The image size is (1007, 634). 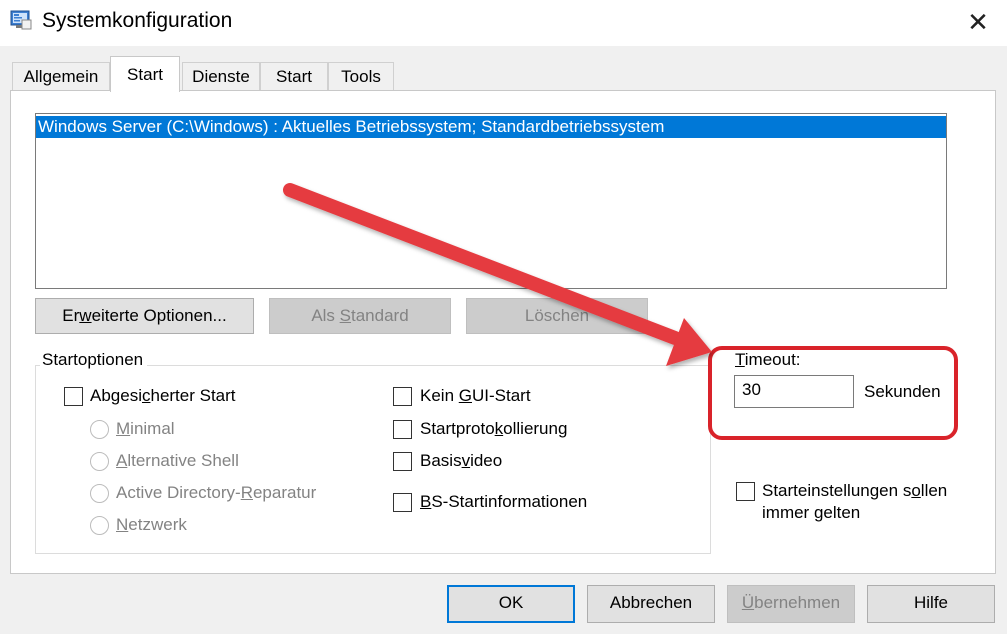 What do you see at coordinates (137, 20) in the screenshot?
I see `window-title: Systemkonfiguration` at bounding box center [137, 20].